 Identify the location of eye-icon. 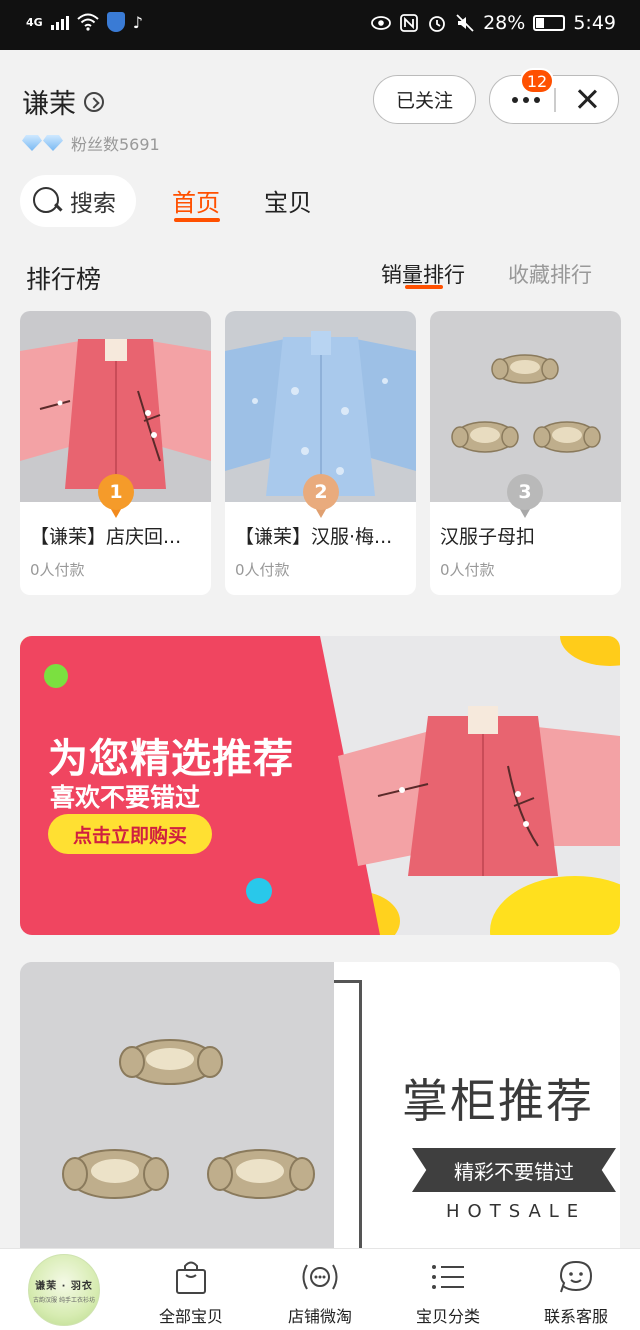
(381, 23).